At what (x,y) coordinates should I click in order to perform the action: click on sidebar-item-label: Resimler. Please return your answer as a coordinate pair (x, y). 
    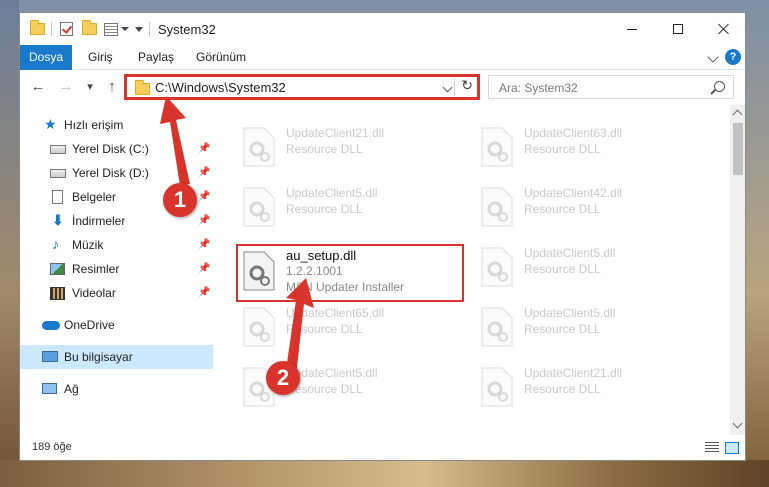
    Looking at the image, I should click on (96, 269).